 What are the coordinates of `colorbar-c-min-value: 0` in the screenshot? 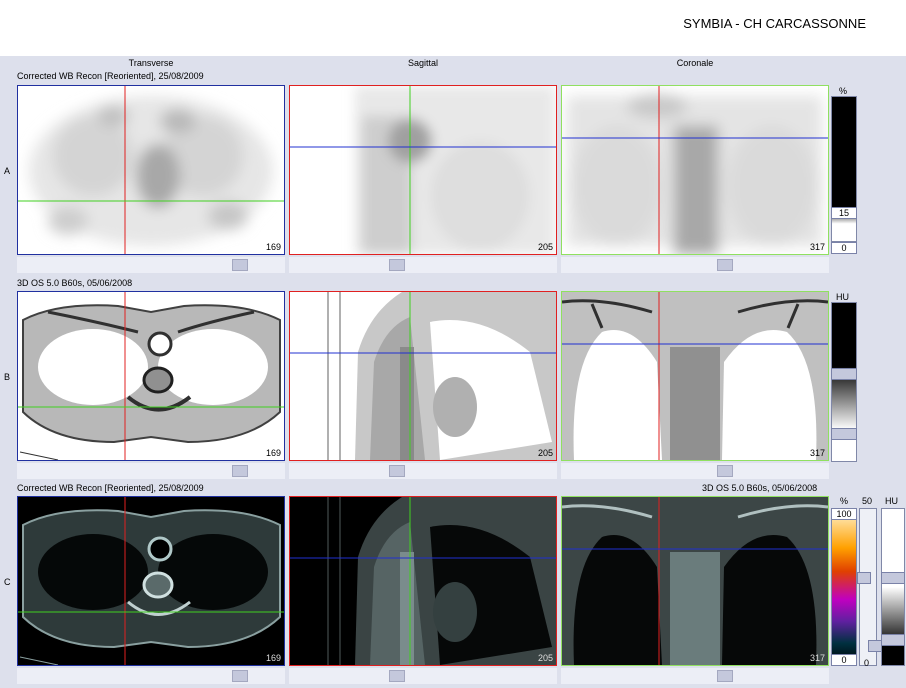 It's located at (844, 660).